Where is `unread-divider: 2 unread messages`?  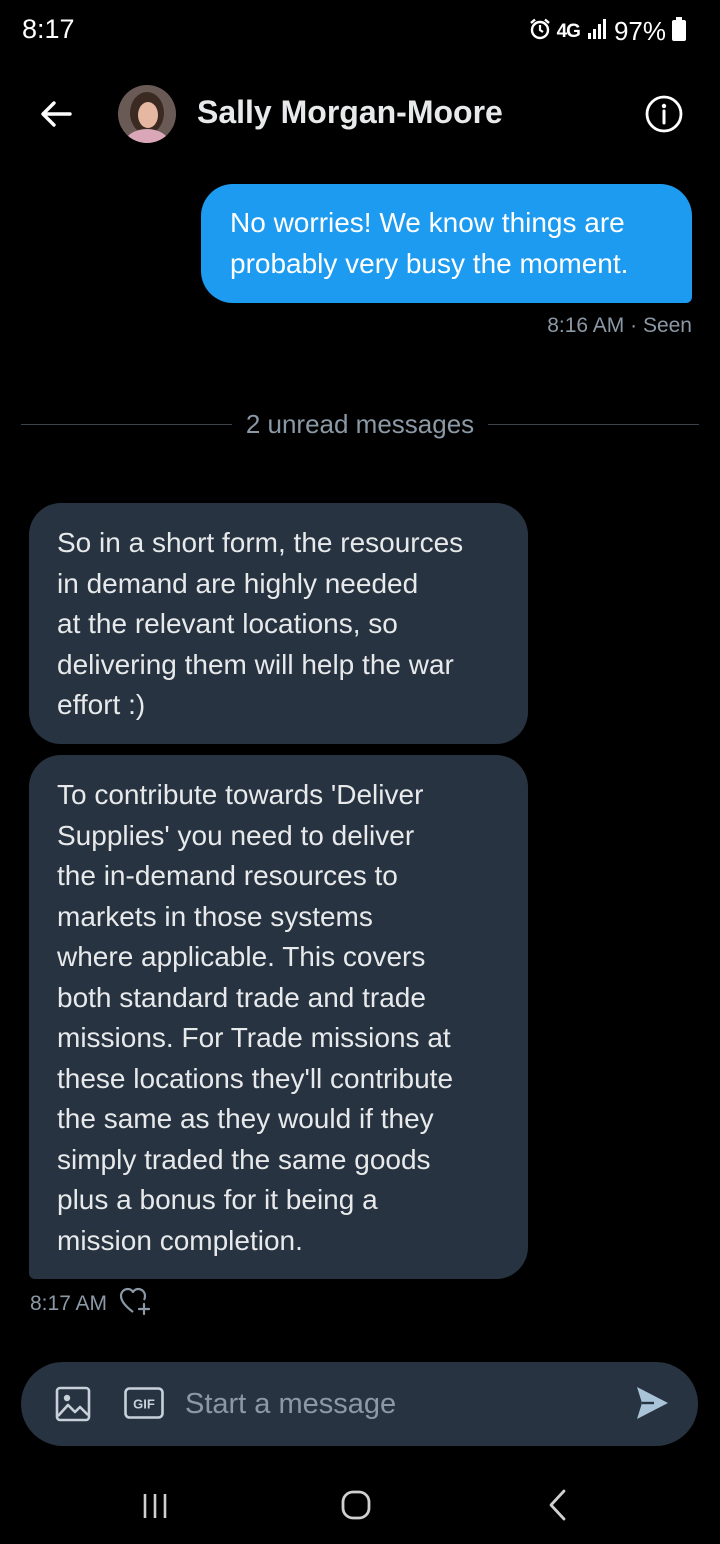 unread-divider: 2 unread messages is located at coordinates (360, 424).